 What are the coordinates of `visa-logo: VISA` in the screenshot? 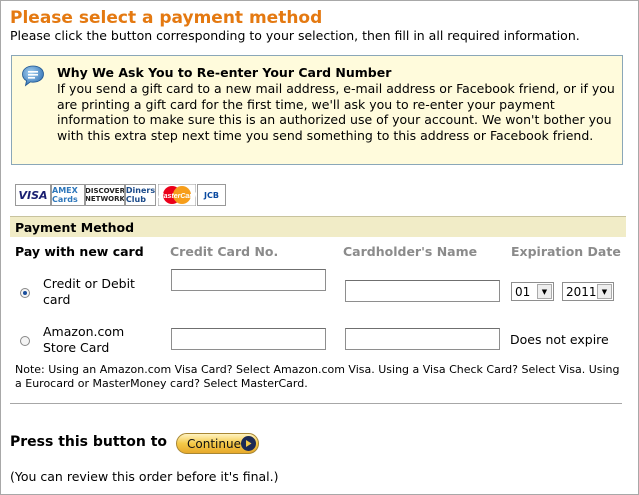 It's located at (33, 195).